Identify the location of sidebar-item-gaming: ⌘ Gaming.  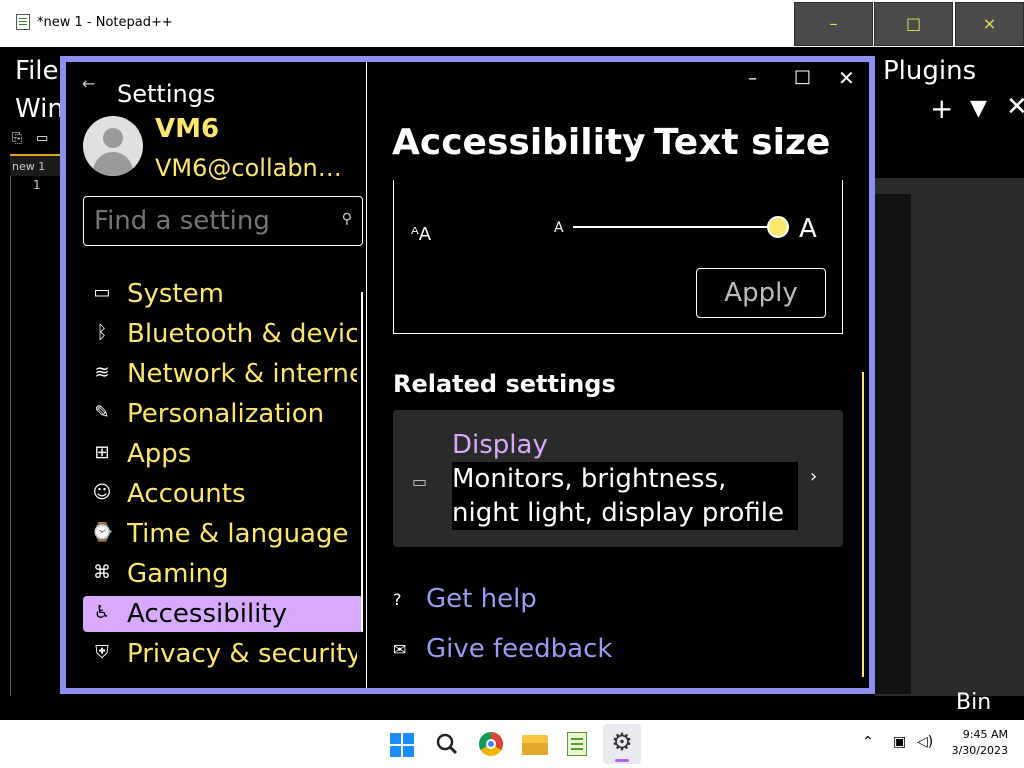
(223, 574).